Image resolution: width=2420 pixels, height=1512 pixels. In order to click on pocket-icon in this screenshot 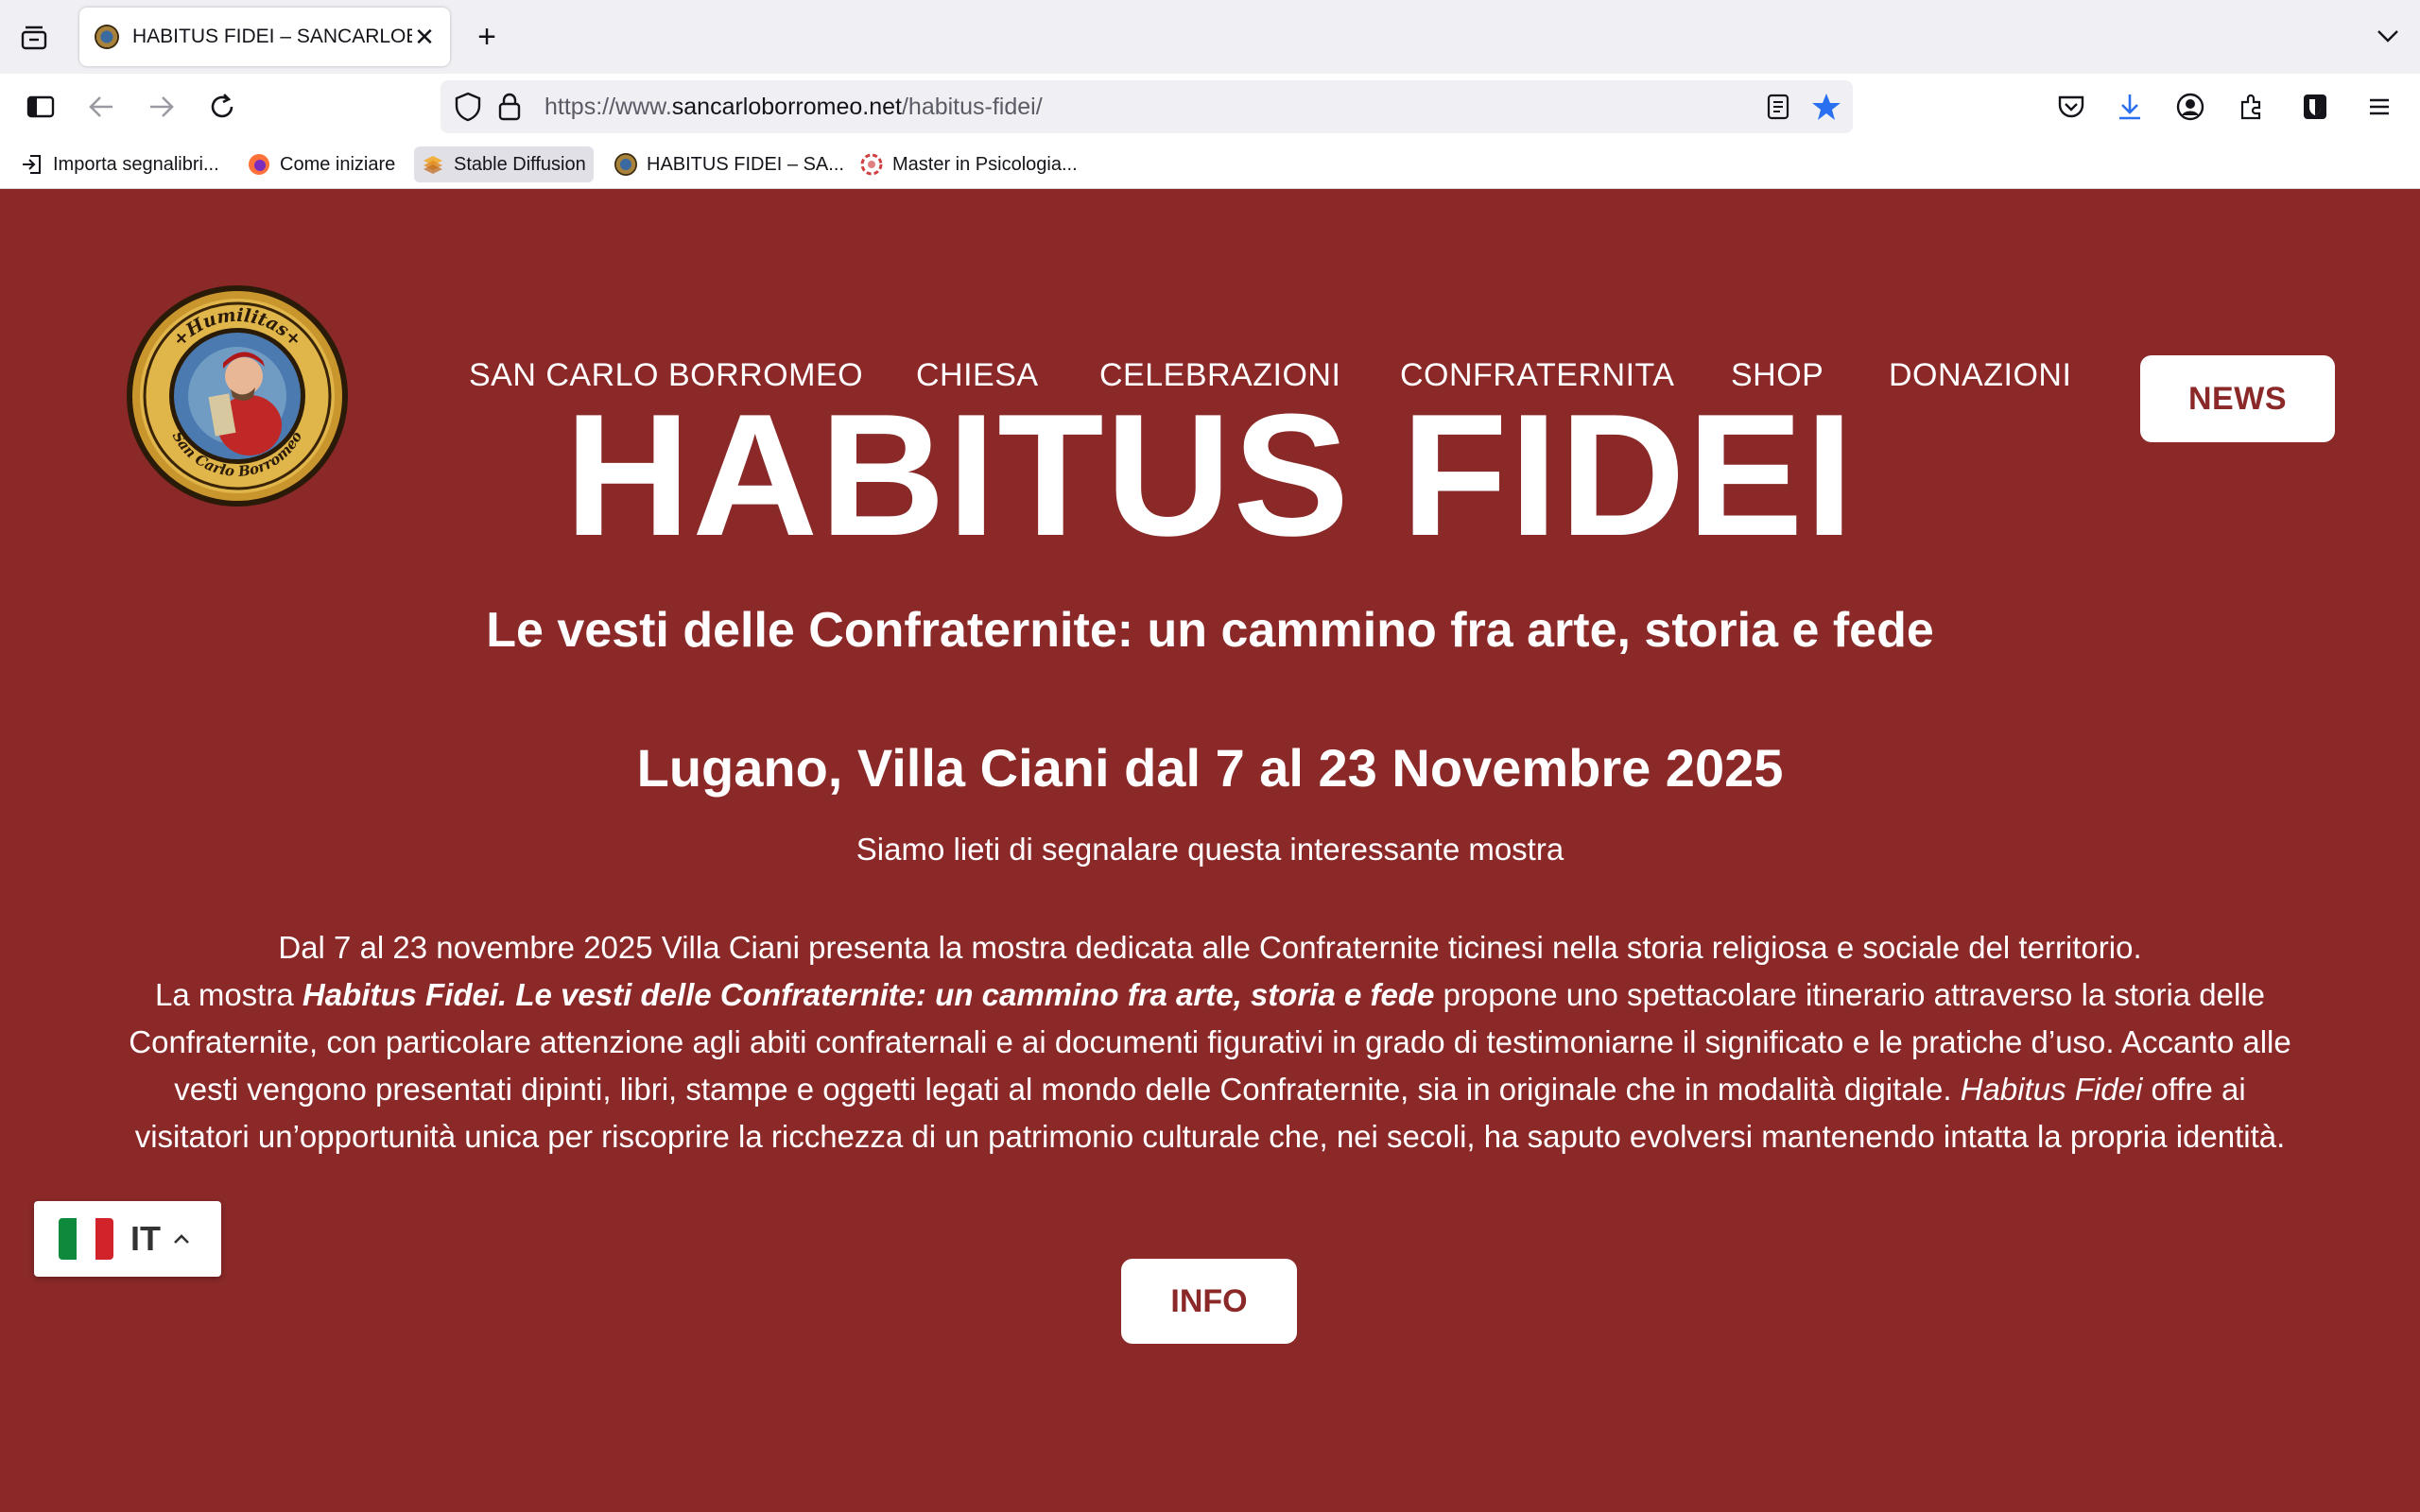, I will do `click(2071, 107)`.